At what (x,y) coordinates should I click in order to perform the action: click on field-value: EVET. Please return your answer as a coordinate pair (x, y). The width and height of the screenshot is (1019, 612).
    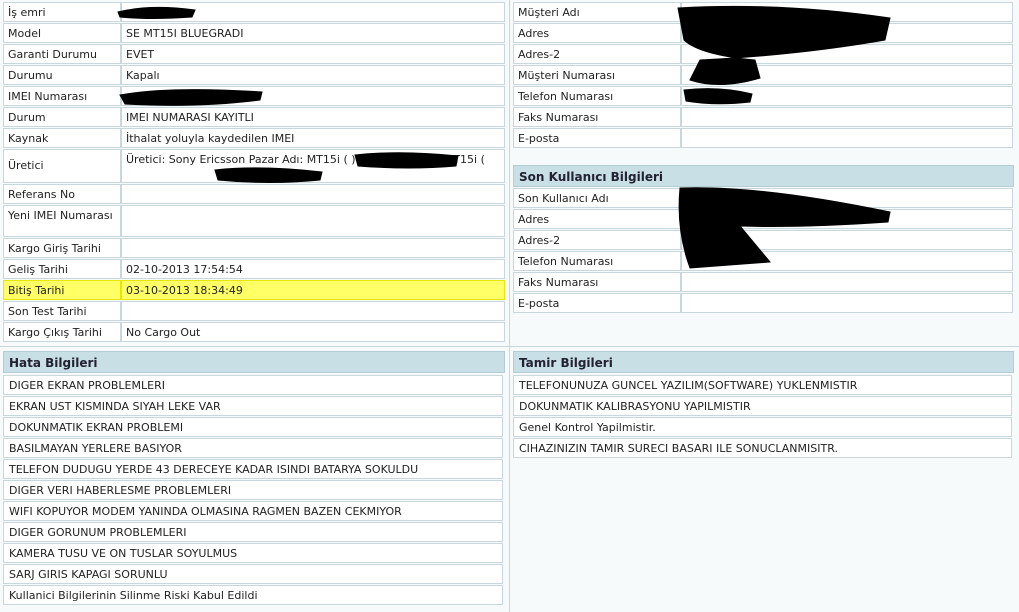
    Looking at the image, I should click on (313, 54).